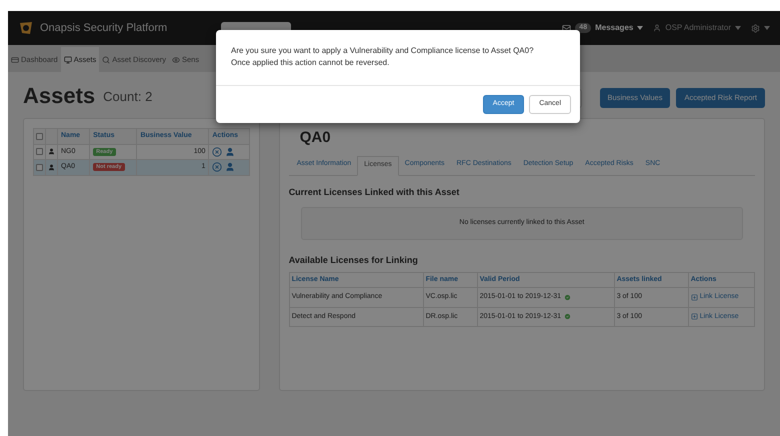 The image size is (780, 436). I want to click on logo-icon, so click(26, 28).